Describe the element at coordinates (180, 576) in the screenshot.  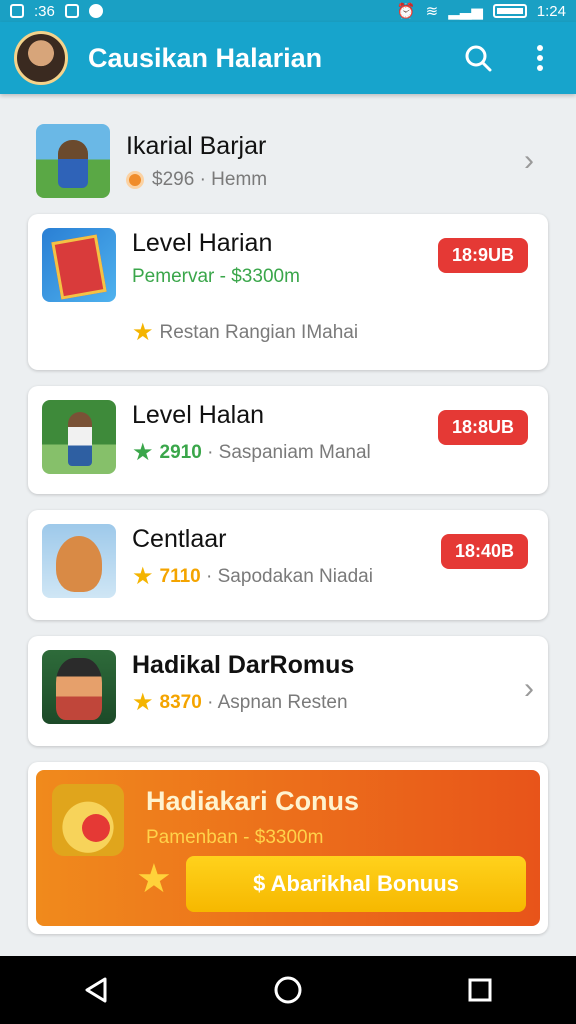
I see `item-sub-num: 7110` at that location.